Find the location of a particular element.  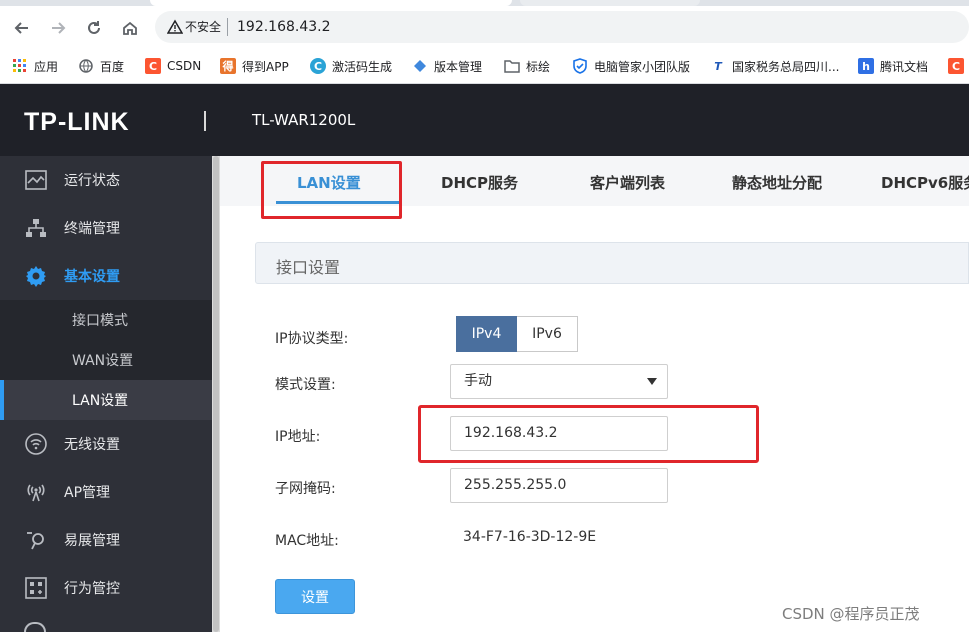

caret-down-icon is located at coordinates (652, 381).